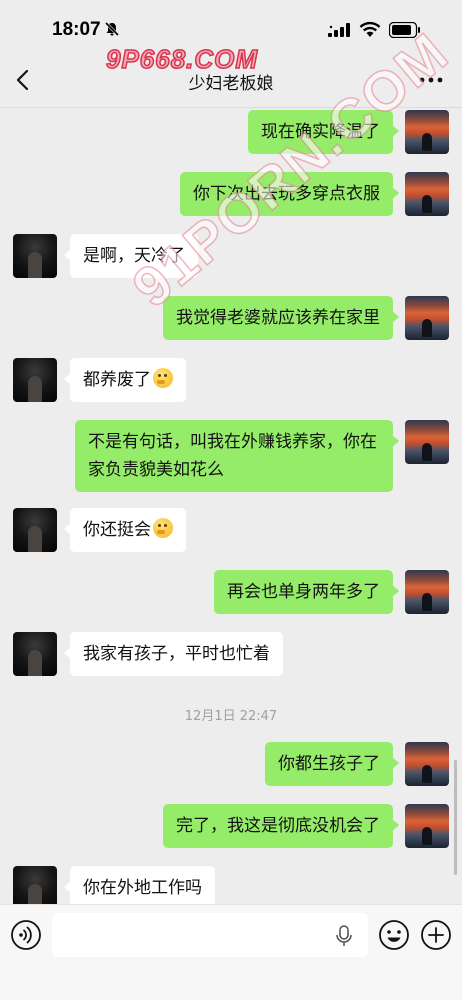 The height and width of the screenshot is (1000, 462). I want to click on more-dots-icon, so click(431, 80).